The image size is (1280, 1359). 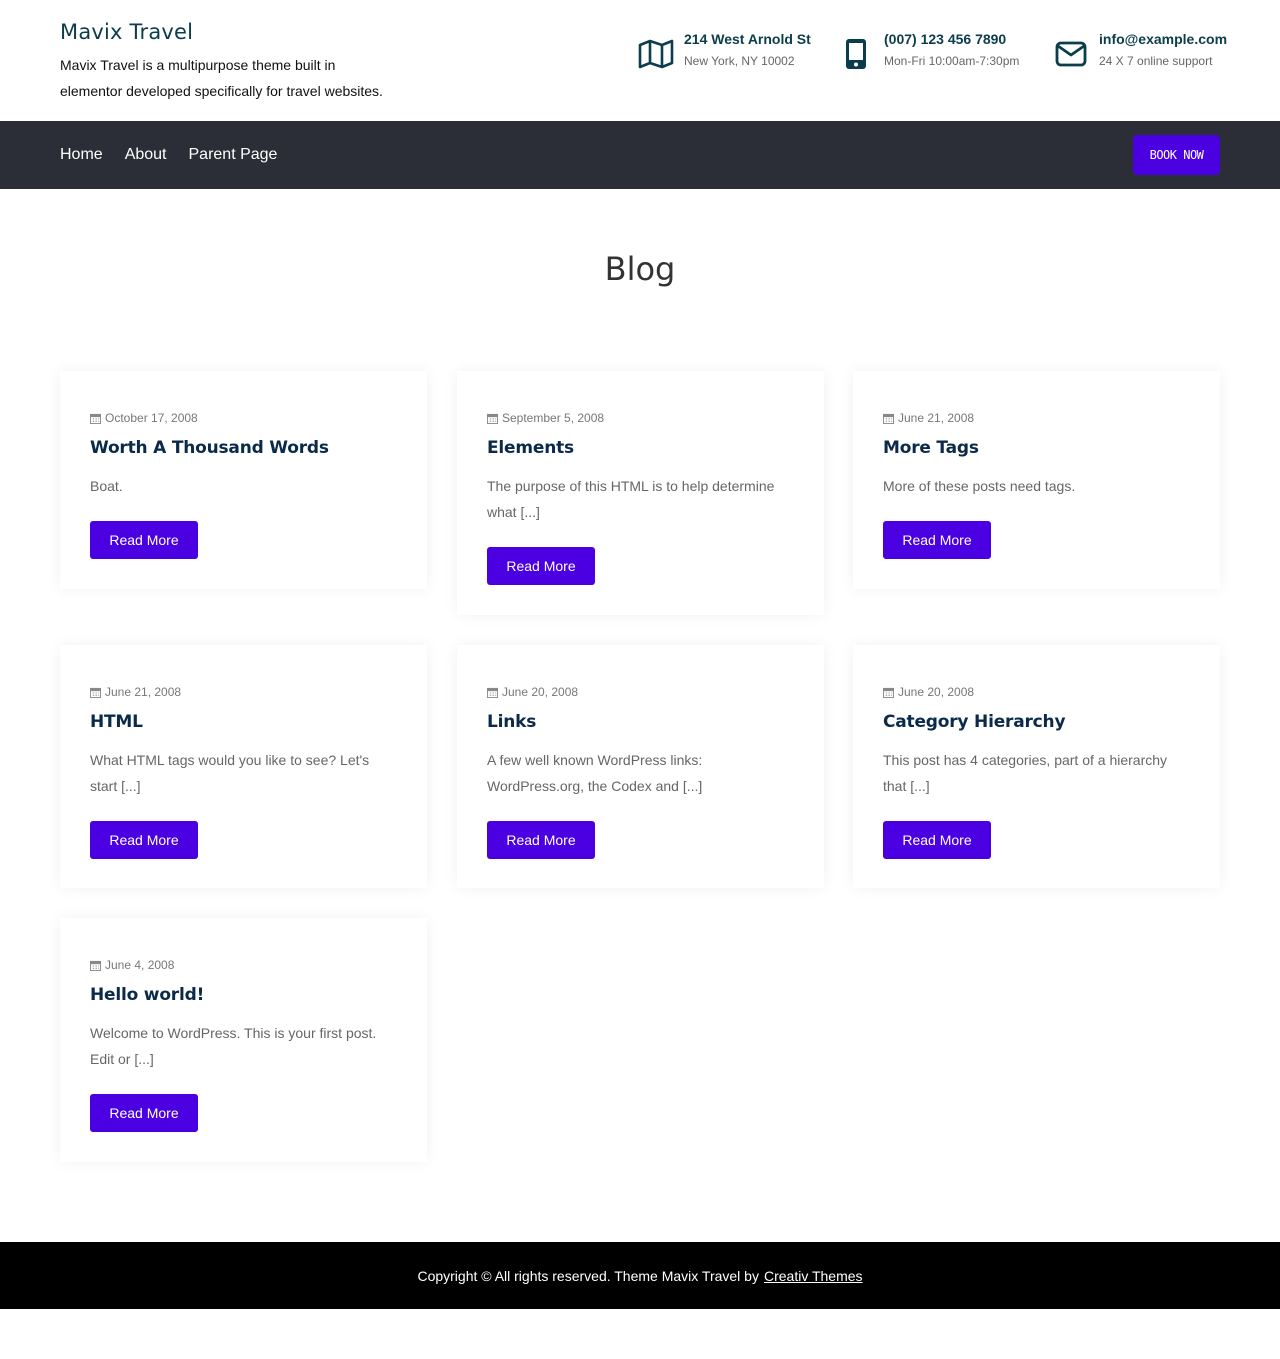 What do you see at coordinates (856, 54) in the screenshot?
I see `mobile-phone-icon` at bounding box center [856, 54].